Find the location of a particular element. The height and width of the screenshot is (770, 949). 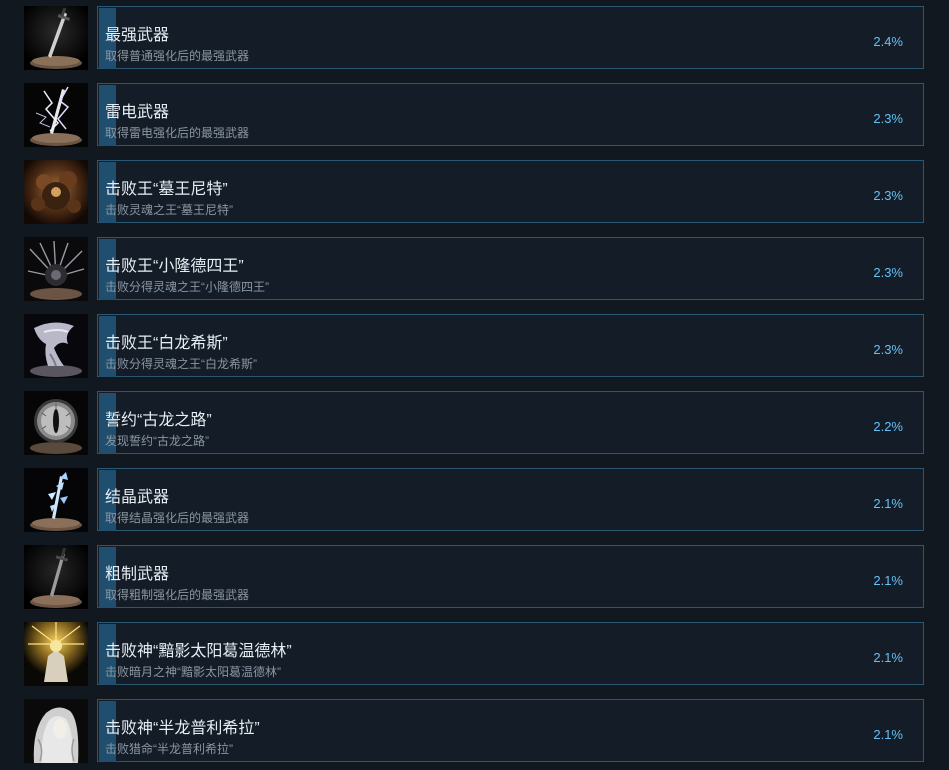

achievement-panel: 击败王“小隆德四王” 击败分得灵魂之王“小隆德四王” 2.3% is located at coordinates (510, 268).